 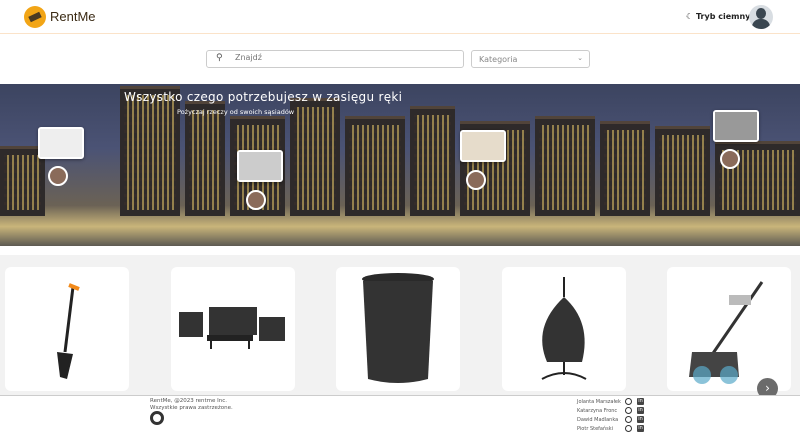 I want to click on team-member: Dawid Madlanka in, so click(x=610, y=419).